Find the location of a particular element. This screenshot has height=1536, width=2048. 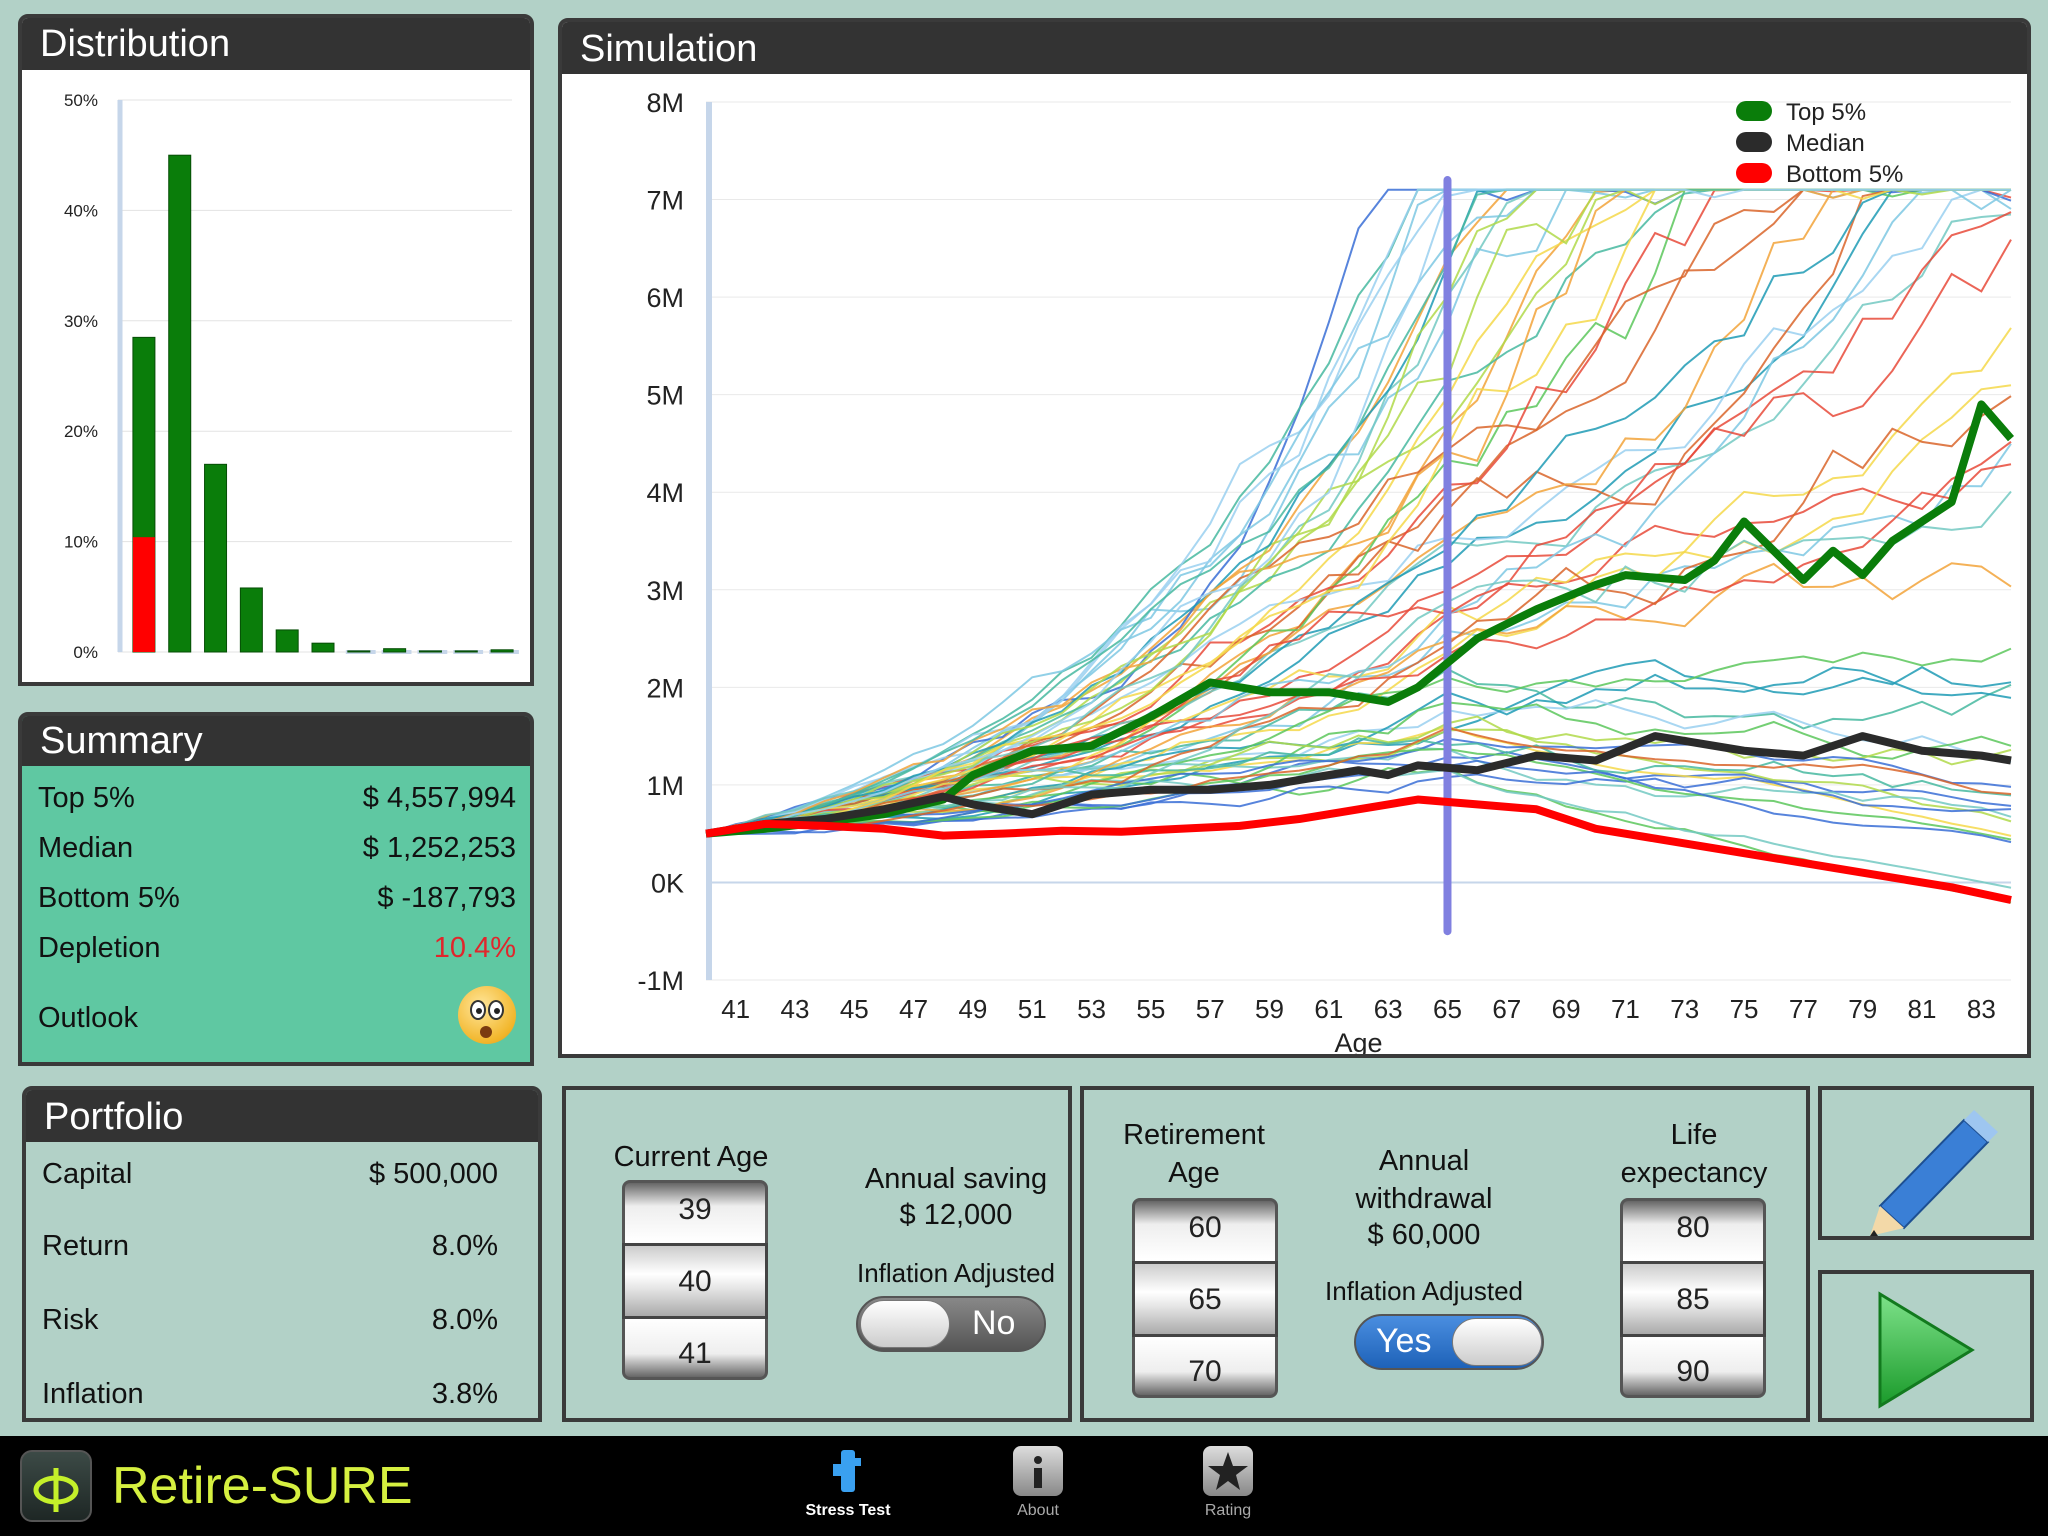

x-tick-label: 51 is located at coordinates (1032, 1009).